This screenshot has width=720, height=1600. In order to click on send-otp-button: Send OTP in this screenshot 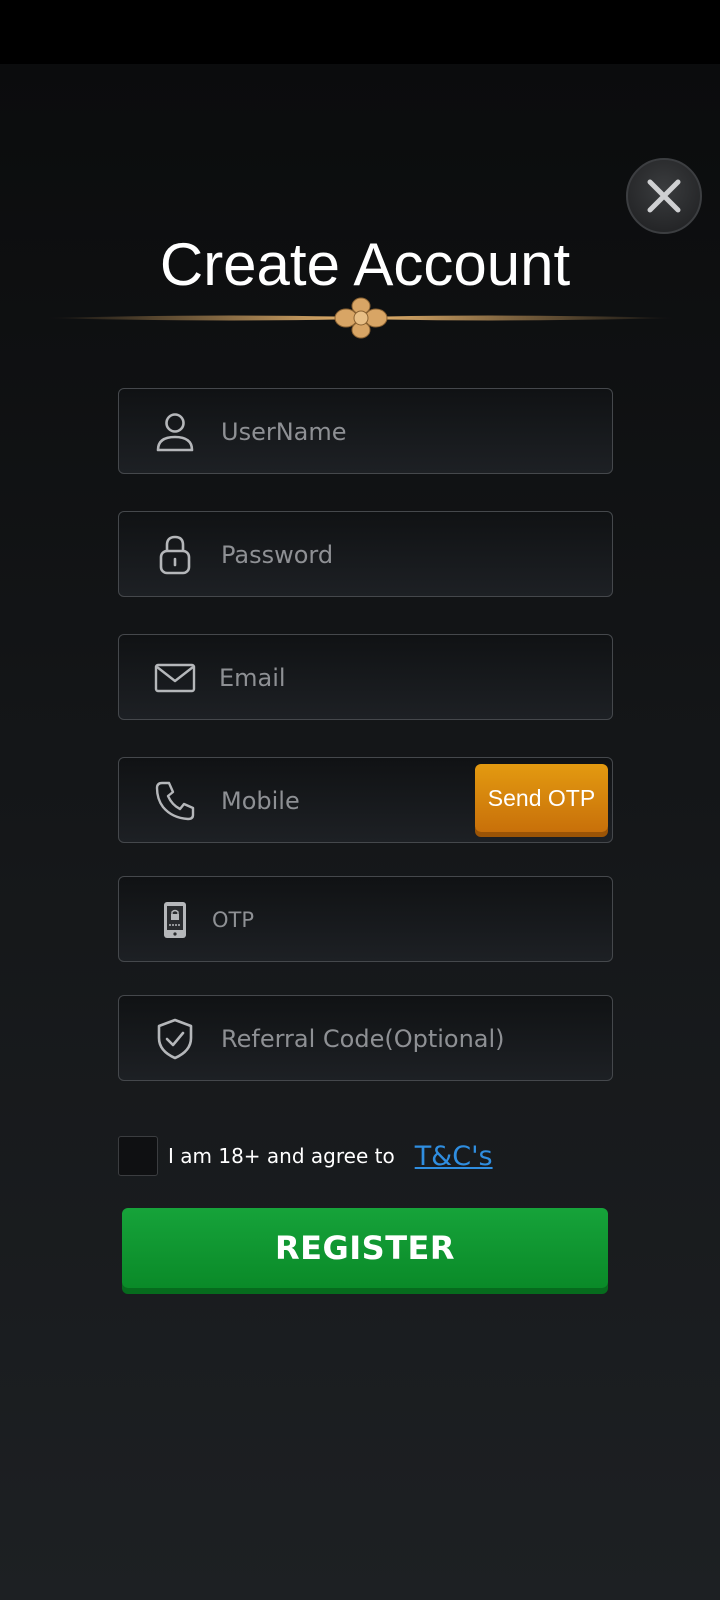, I will do `click(541, 798)`.